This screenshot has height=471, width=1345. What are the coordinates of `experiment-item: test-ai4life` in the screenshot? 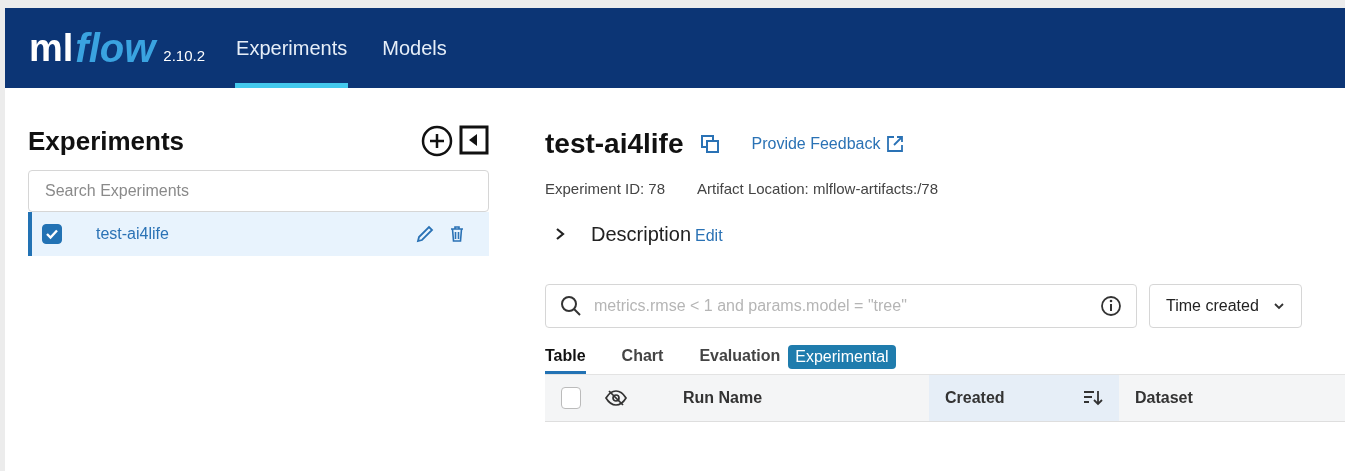 It's located at (258, 234).